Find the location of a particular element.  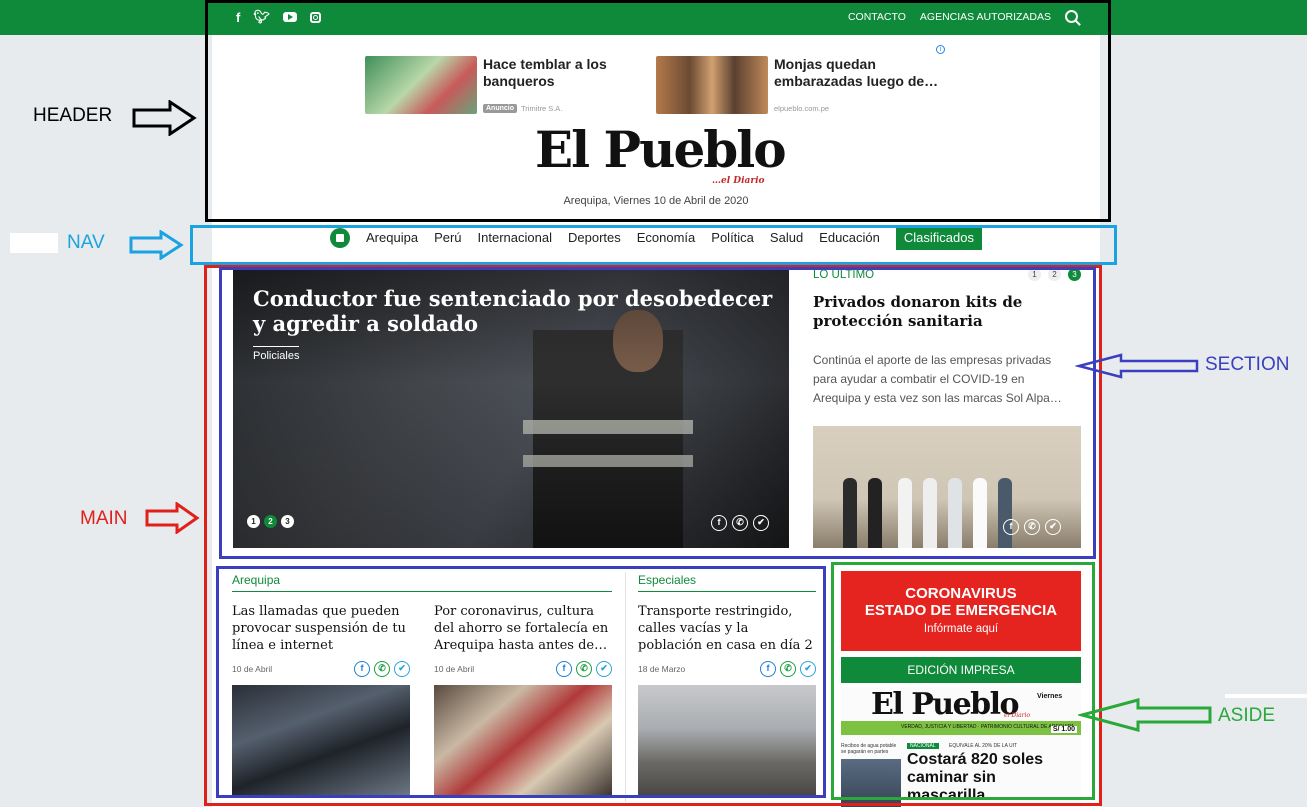

section-outline is located at coordinates (521, 682).